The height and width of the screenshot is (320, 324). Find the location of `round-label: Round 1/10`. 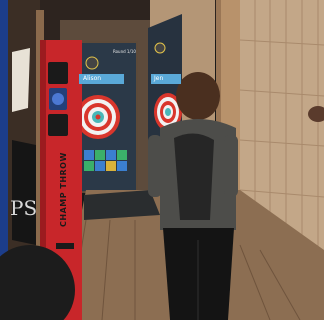

round-label: Round 1/10 is located at coordinates (124, 51).